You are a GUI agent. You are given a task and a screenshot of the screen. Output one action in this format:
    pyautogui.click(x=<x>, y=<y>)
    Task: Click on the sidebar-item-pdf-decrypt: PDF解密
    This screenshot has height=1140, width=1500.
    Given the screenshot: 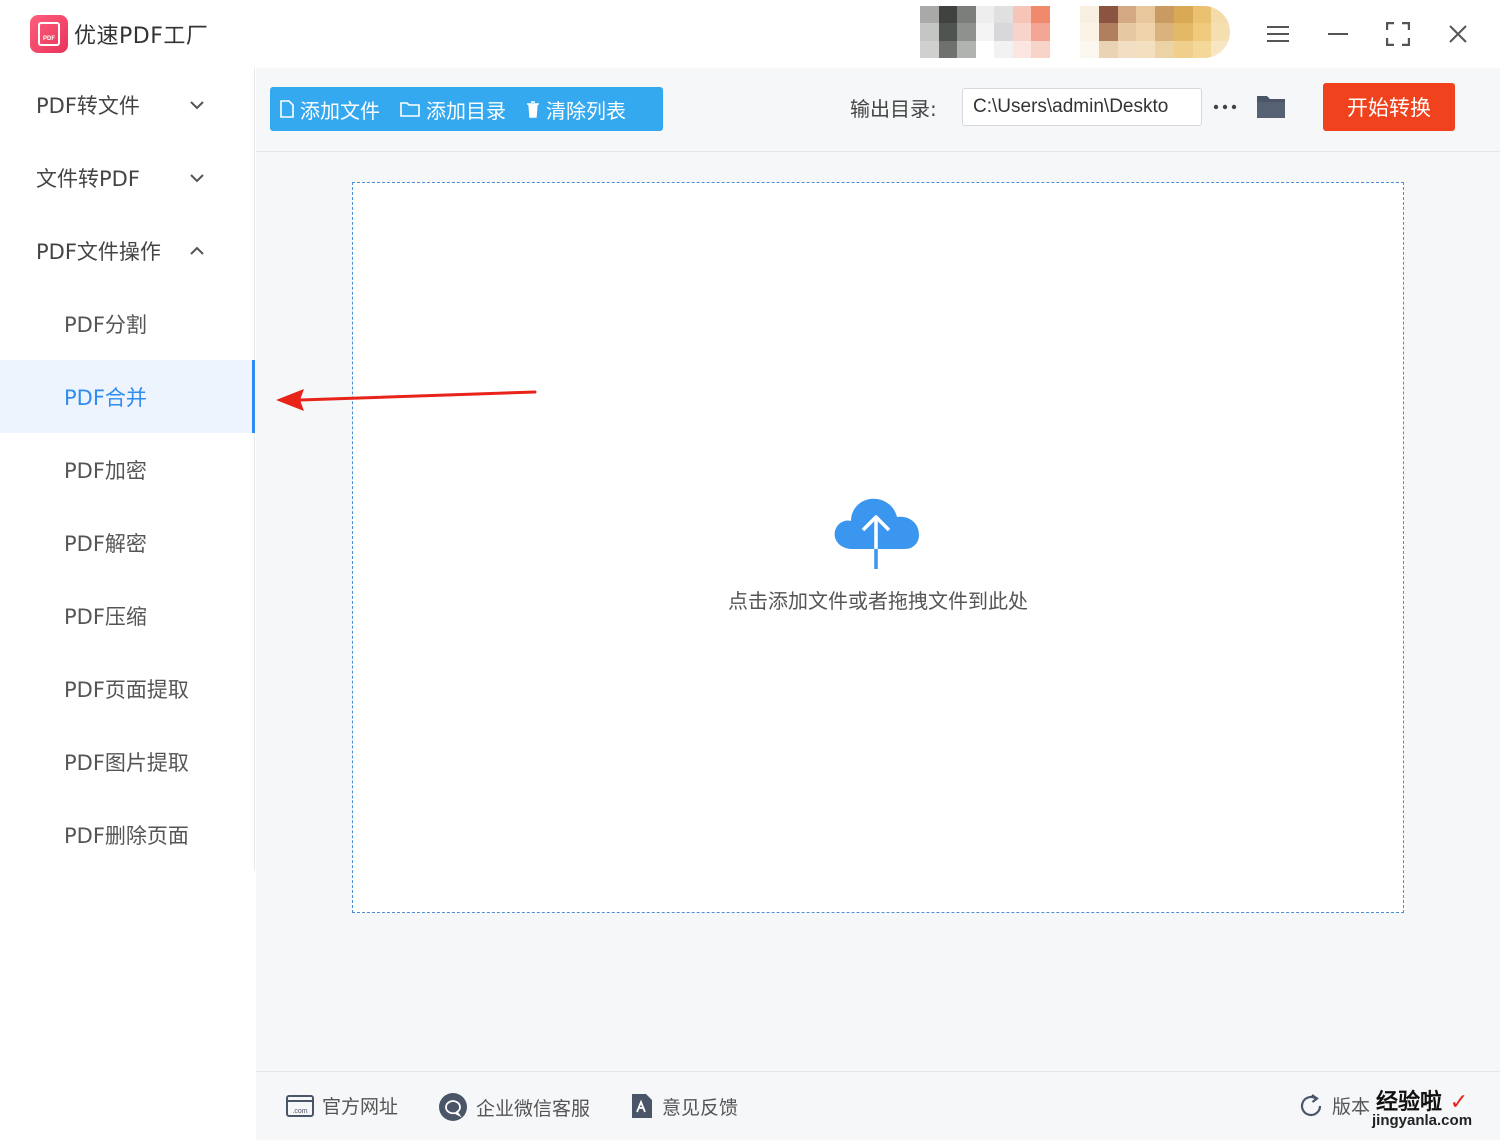 What is the action you would take?
    pyautogui.click(x=127, y=542)
    